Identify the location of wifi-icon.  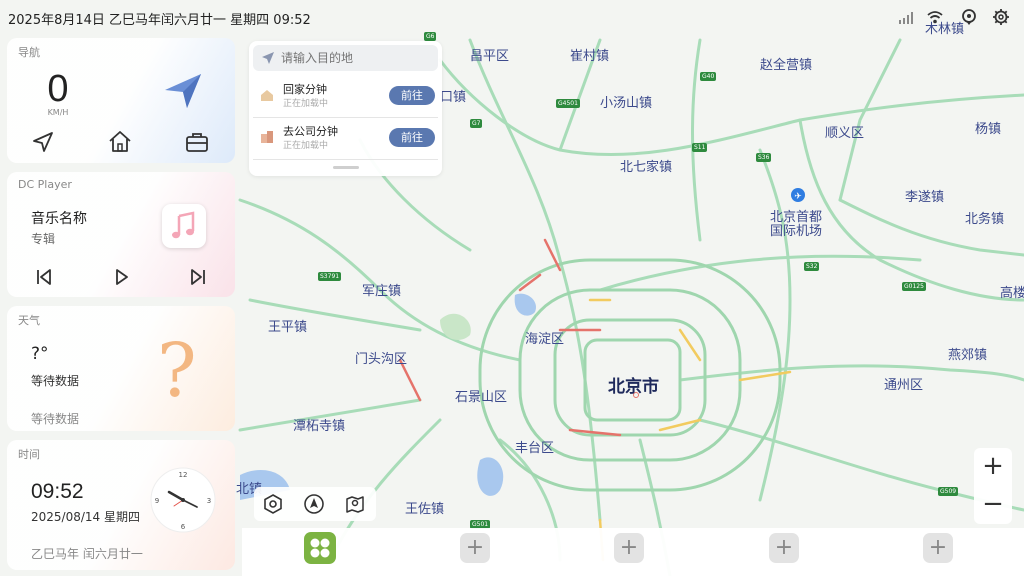
(935, 17).